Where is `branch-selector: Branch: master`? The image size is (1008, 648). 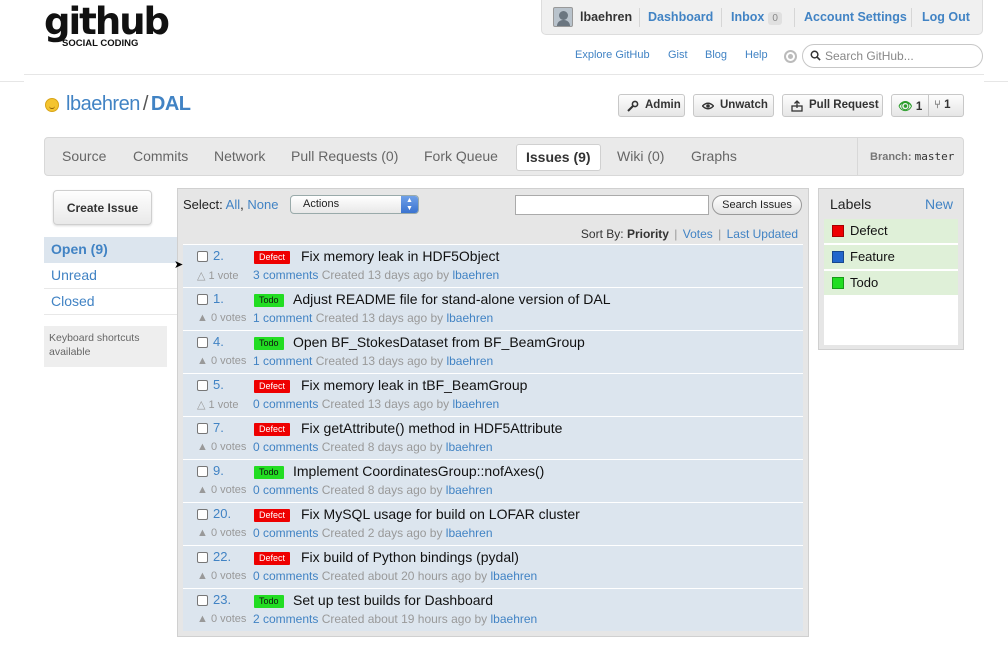
branch-selector: Branch: master is located at coordinates (910, 156).